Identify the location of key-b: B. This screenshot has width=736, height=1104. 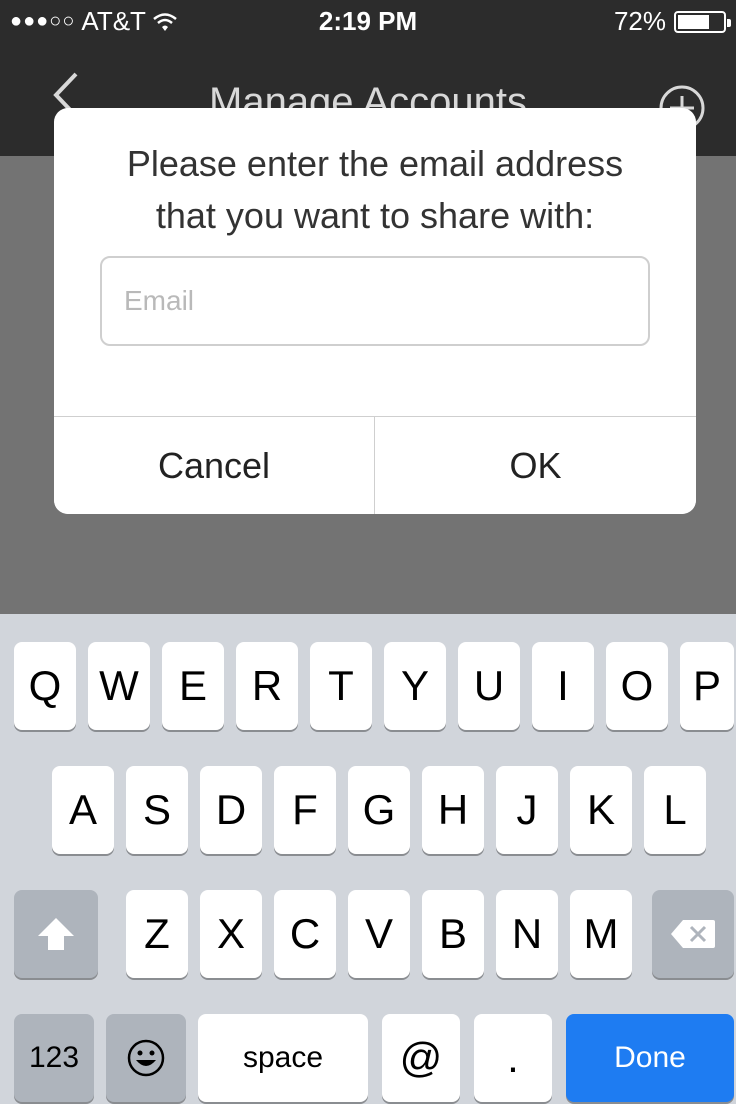
(453, 934).